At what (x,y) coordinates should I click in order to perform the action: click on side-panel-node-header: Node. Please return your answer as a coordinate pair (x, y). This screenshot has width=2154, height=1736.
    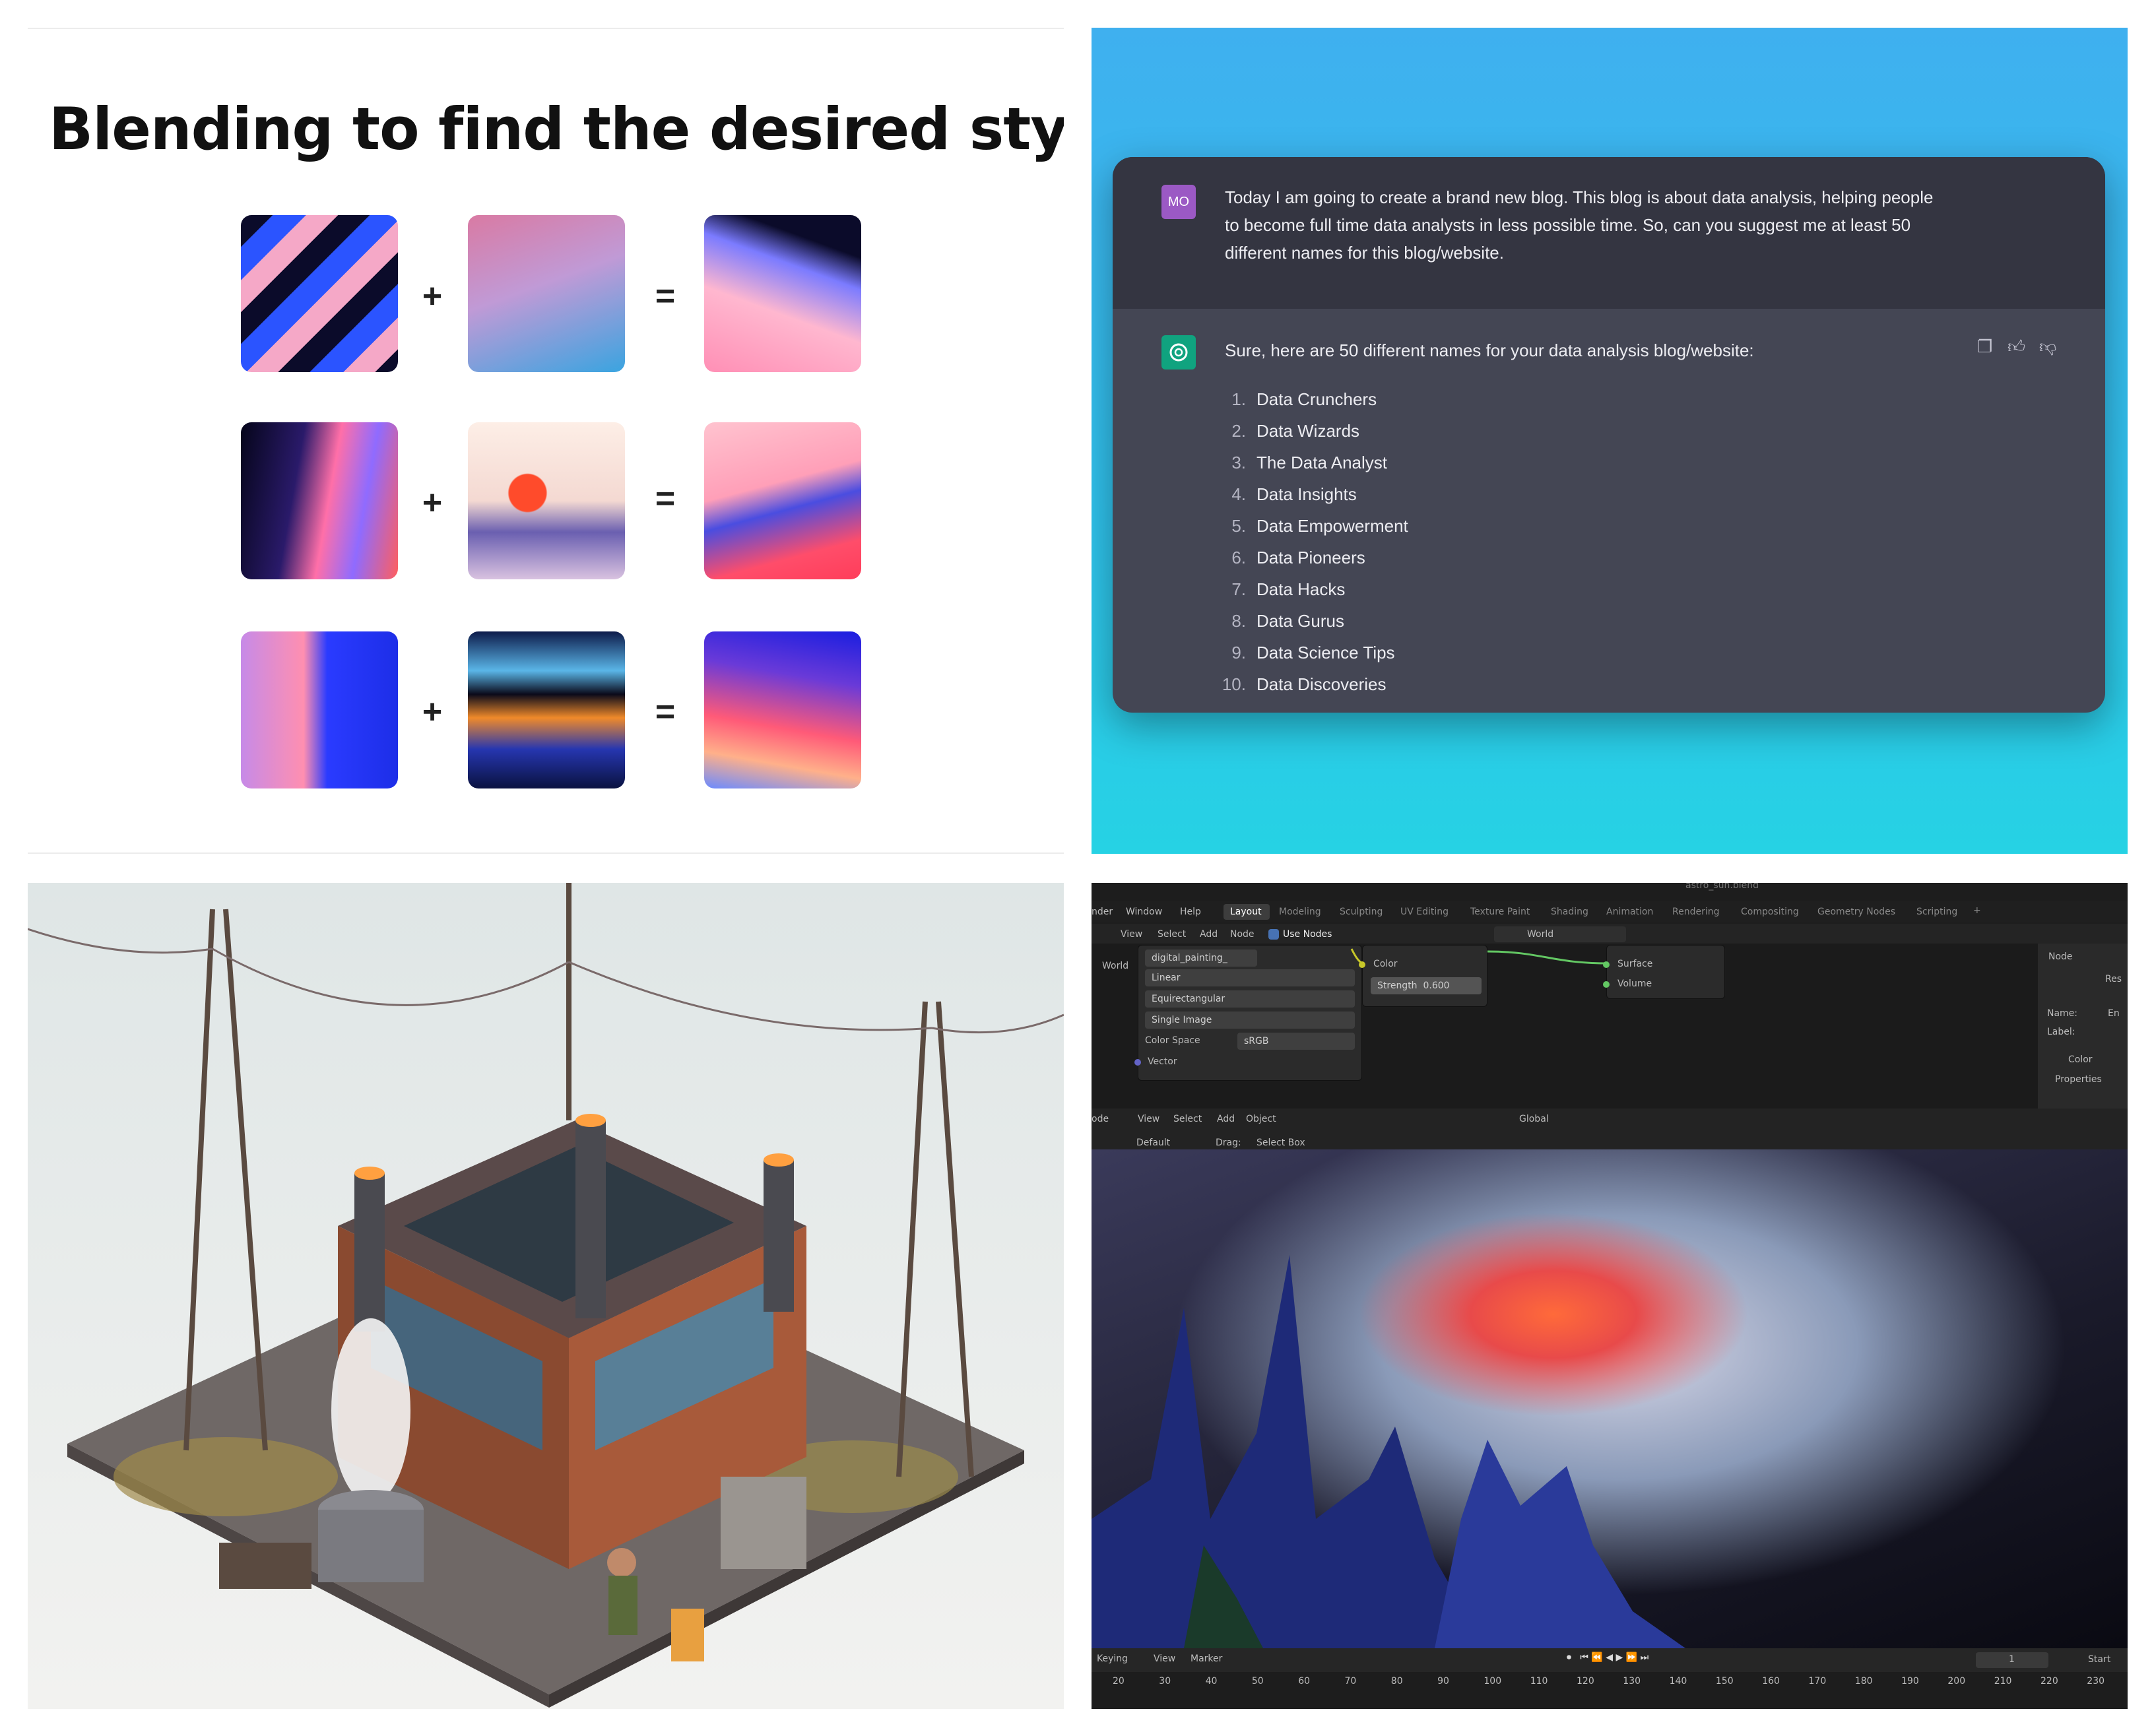
    Looking at the image, I should click on (2060, 956).